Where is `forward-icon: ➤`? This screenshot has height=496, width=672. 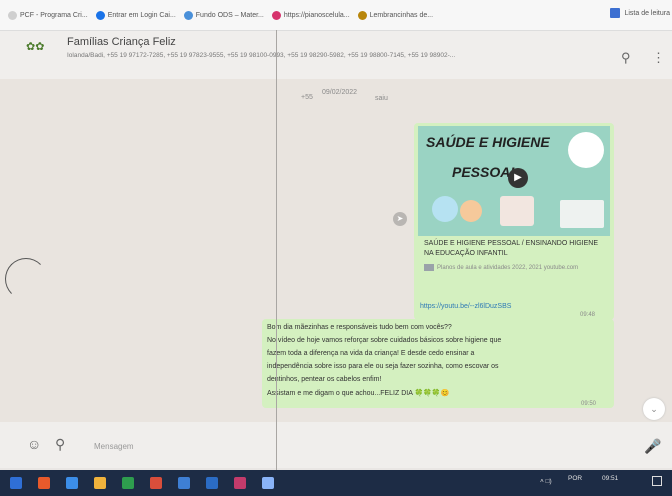 forward-icon: ➤ is located at coordinates (400, 219).